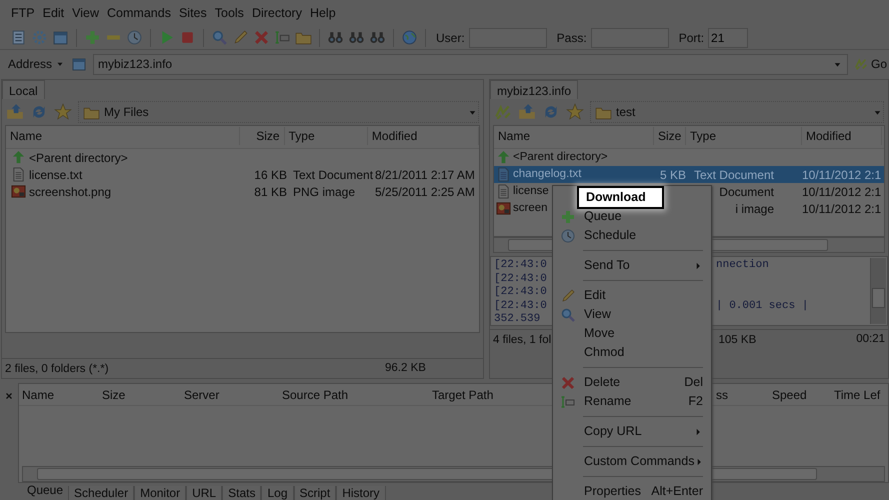 The height and width of the screenshot is (500, 889). What do you see at coordinates (632, 216) in the screenshot?
I see `menu-item: Queue` at bounding box center [632, 216].